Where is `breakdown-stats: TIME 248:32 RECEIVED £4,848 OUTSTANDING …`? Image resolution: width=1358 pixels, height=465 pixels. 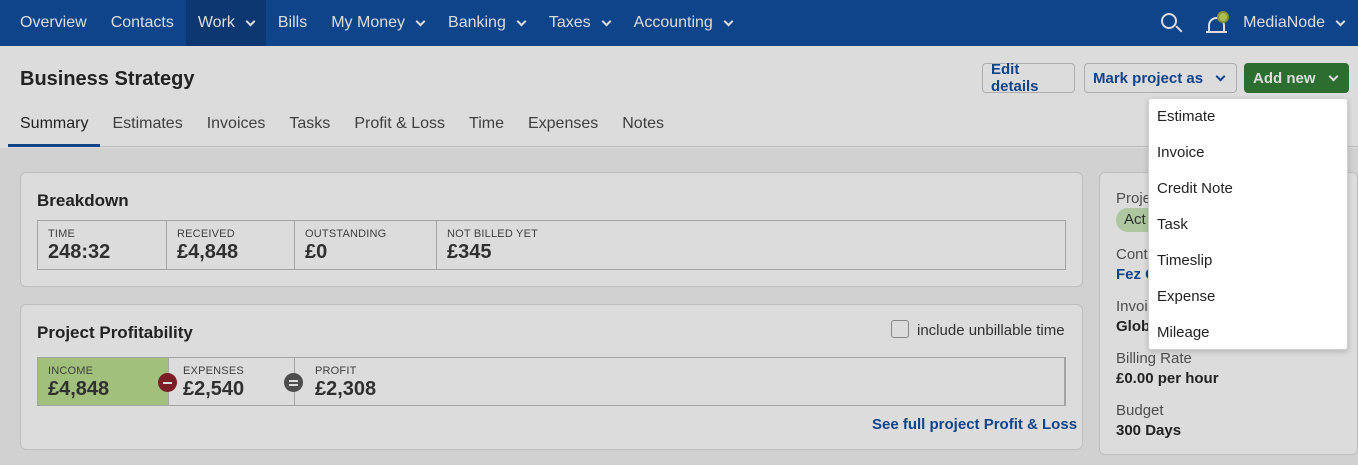 breakdown-stats: TIME 248:32 RECEIVED £4,848 OUTSTANDING … is located at coordinates (551, 245).